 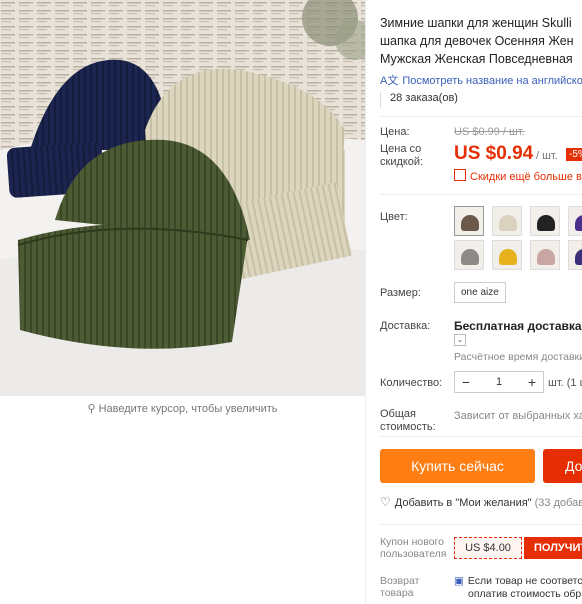 I want to click on orders-divider, so click(x=380, y=100).